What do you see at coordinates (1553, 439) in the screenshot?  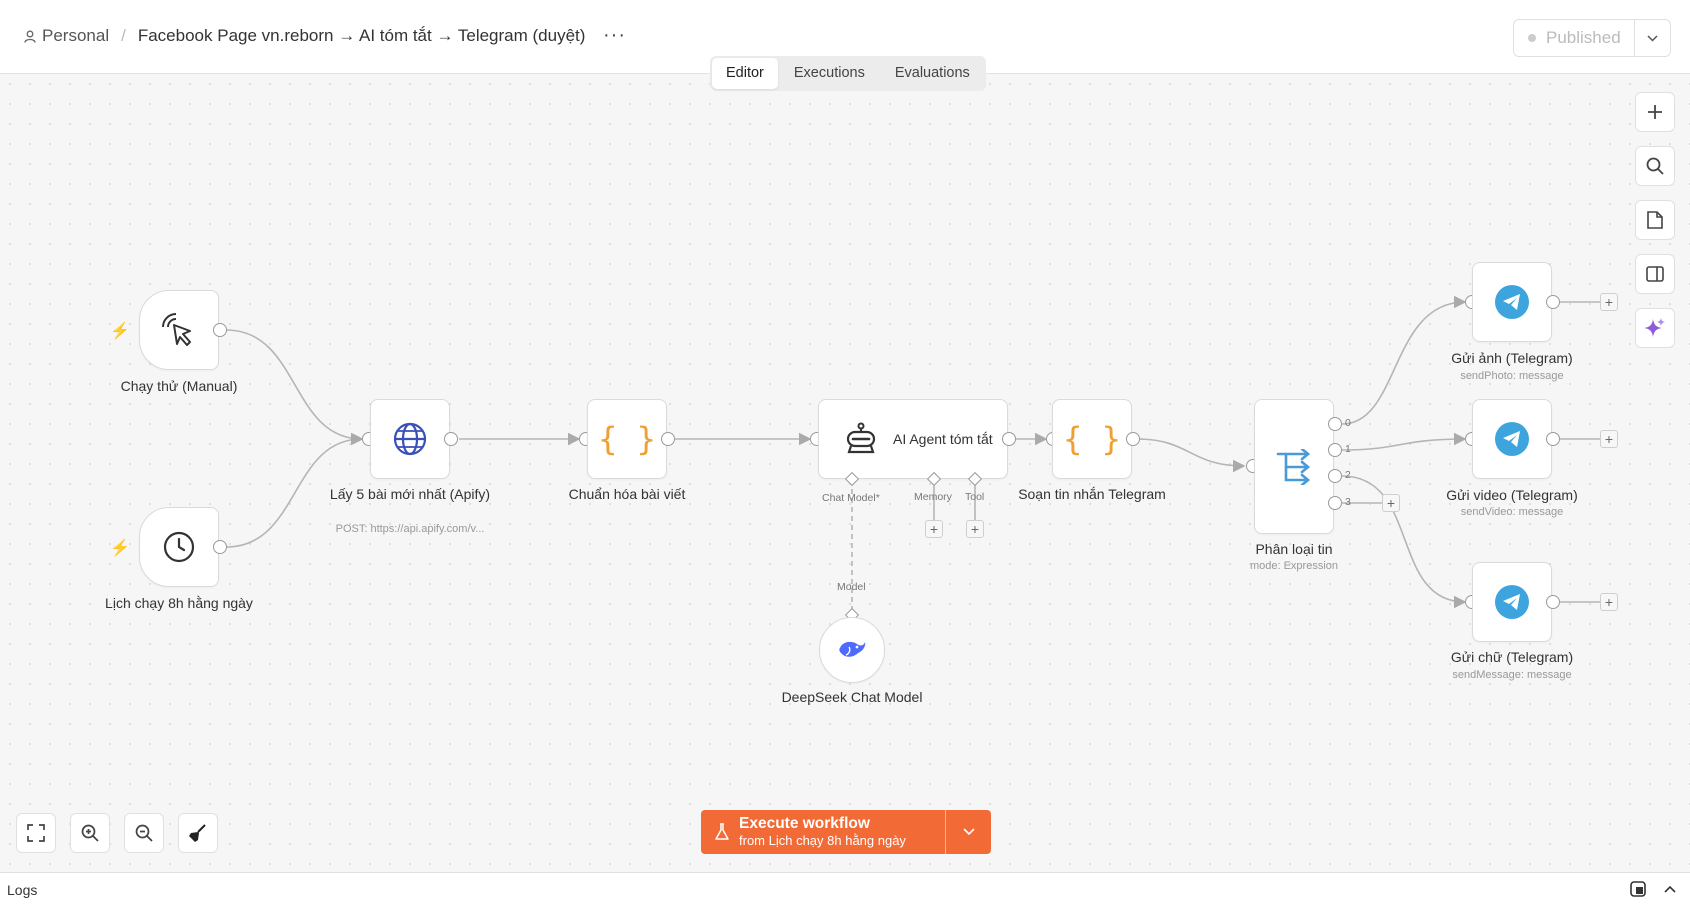 I see `tg-video-output-port` at bounding box center [1553, 439].